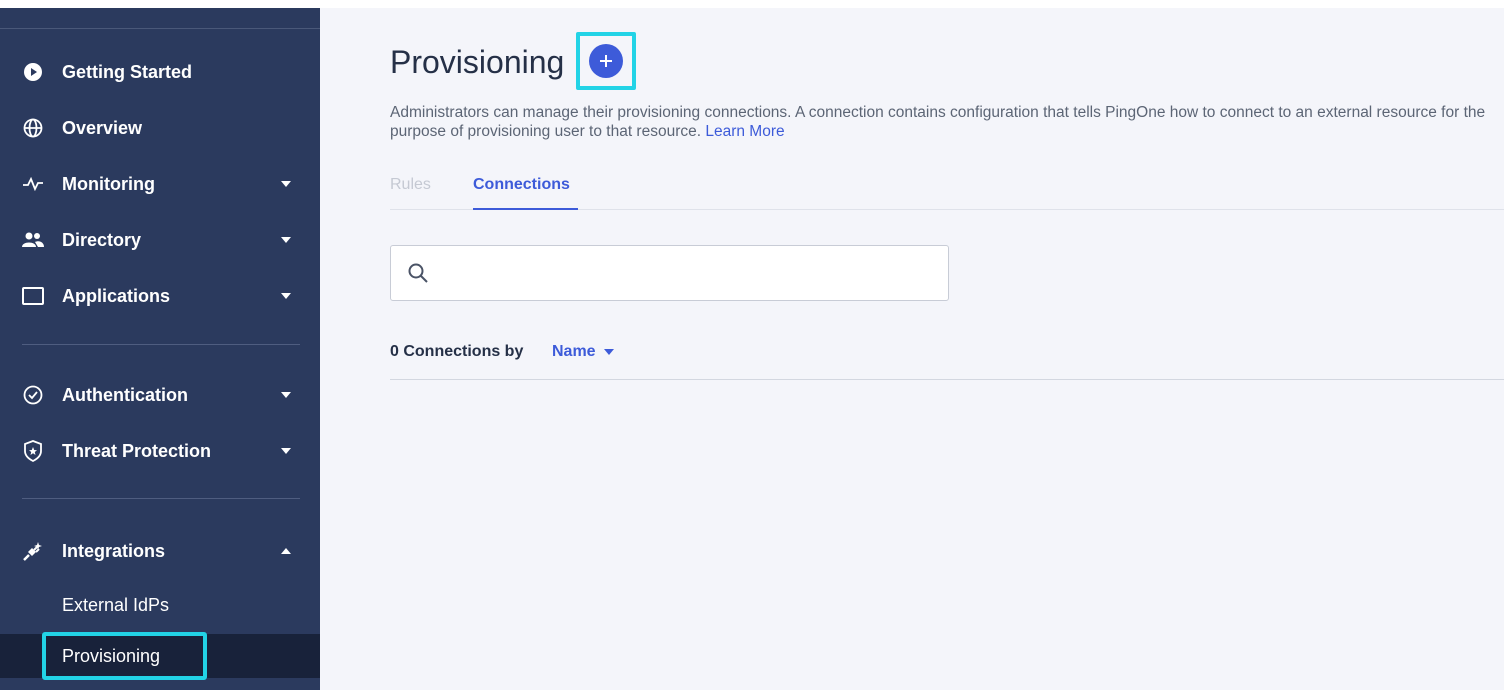 The width and height of the screenshot is (1504, 698). I want to click on sidebar-item-authentication: Authentication, so click(160, 395).